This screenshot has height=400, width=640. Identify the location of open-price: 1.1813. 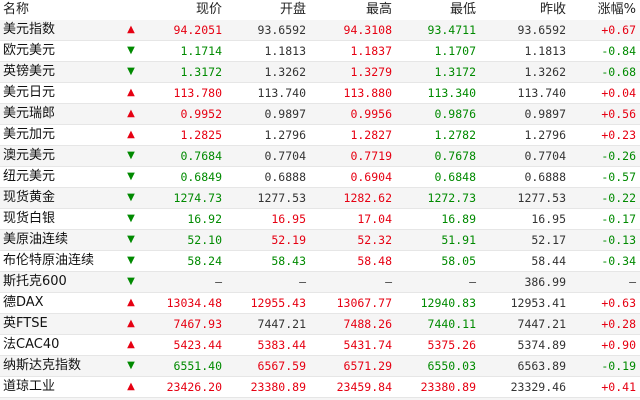
(272, 51).